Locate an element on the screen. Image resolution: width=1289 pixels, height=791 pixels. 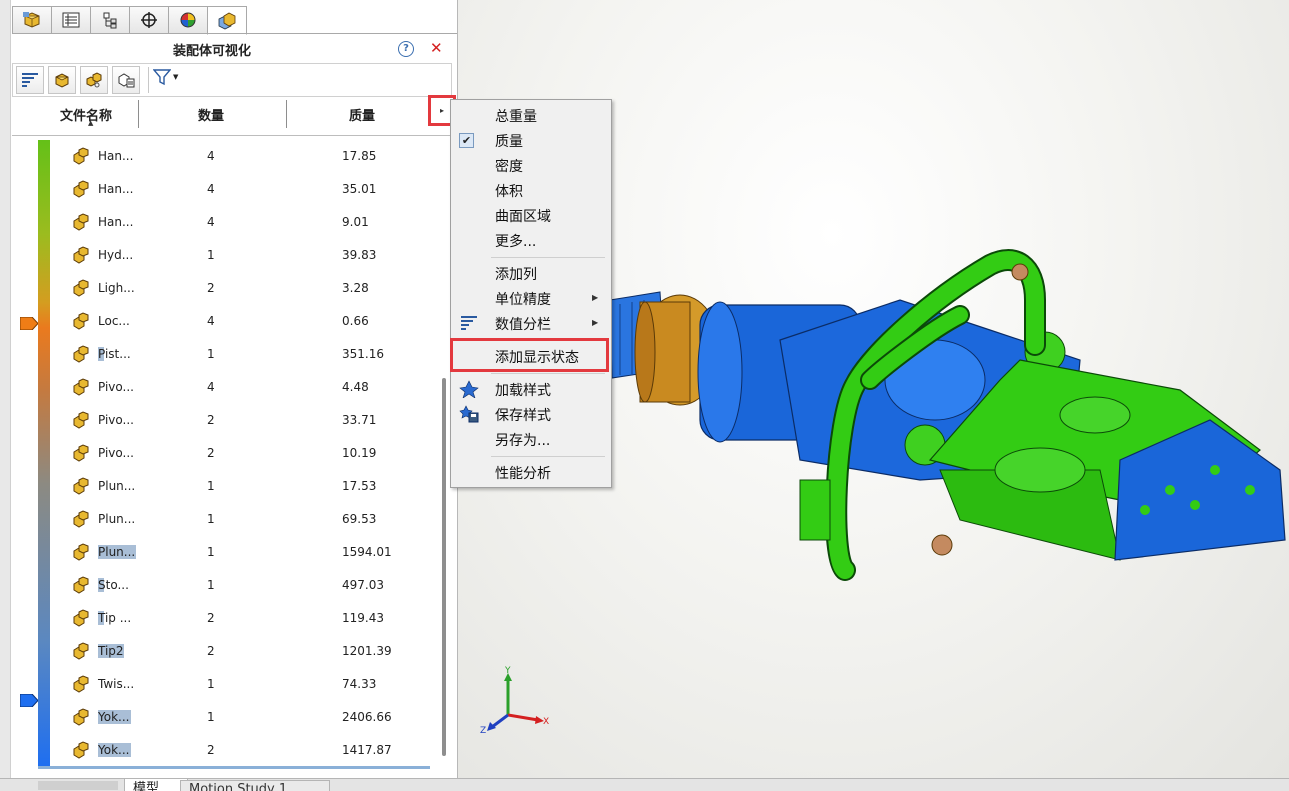
table-row: Han... 4 17.85 is located at coordinates (250, 155).